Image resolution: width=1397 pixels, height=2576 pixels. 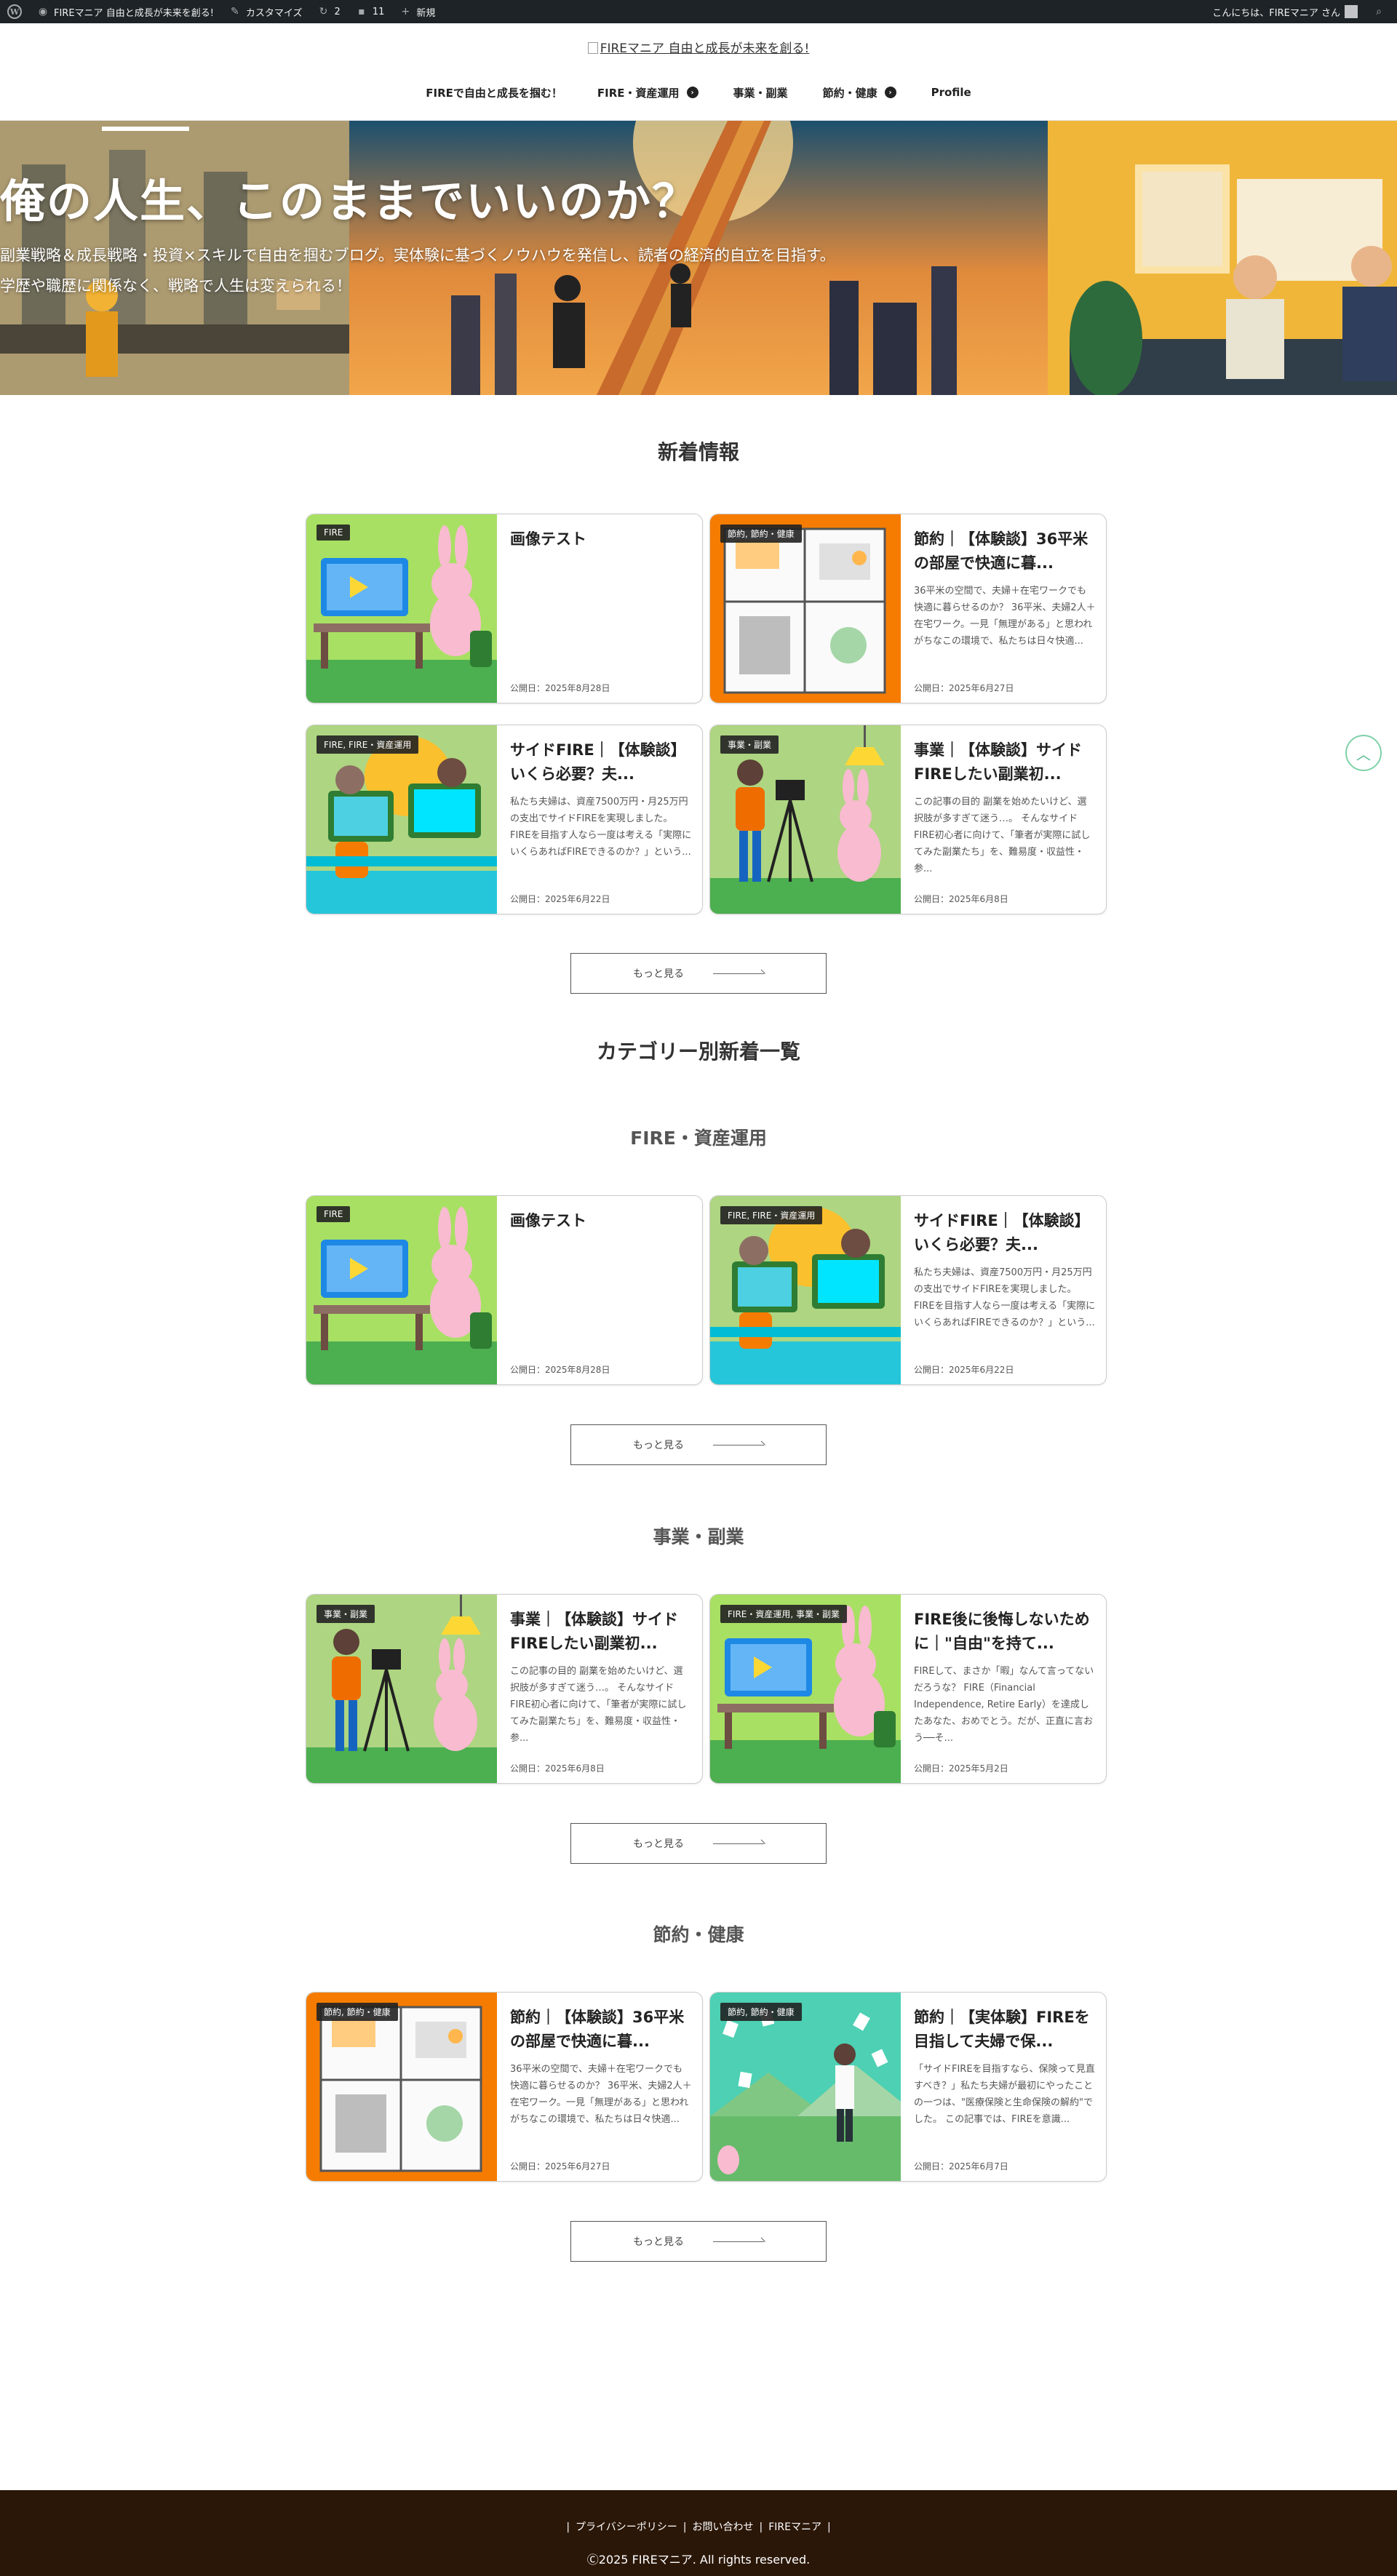 I want to click on site-name-label: FIREマニア 自由と成長が未来を創る!, so click(x=134, y=13).